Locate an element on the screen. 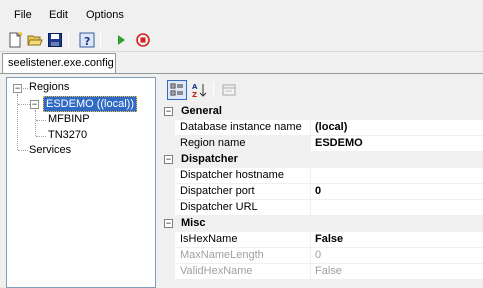  help-icon: ? is located at coordinates (87, 40).